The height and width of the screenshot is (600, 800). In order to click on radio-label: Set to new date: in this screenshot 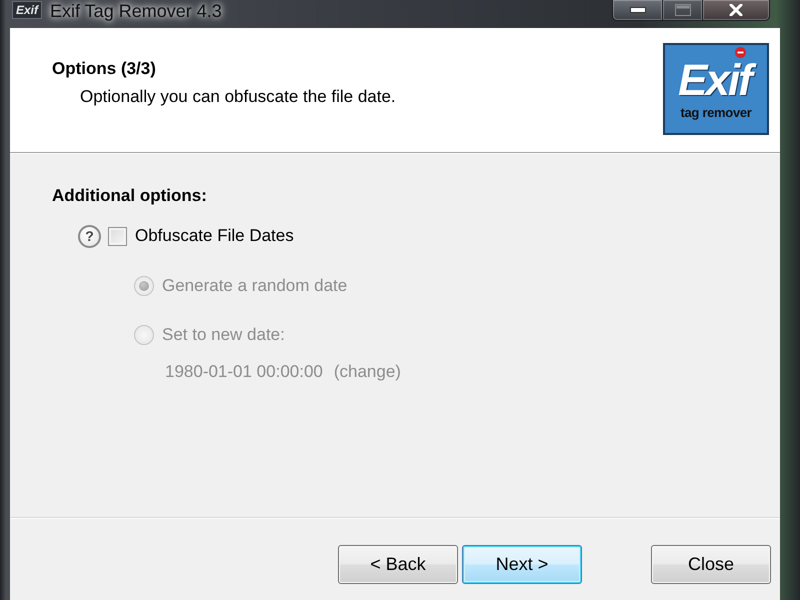, I will do `click(223, 335)`.